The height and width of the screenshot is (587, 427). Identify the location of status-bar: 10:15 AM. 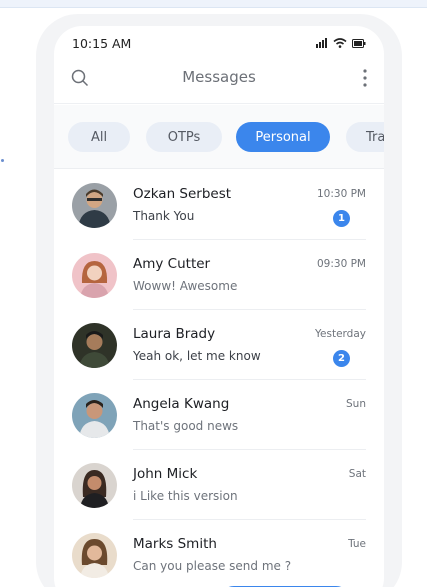
(219, 43).